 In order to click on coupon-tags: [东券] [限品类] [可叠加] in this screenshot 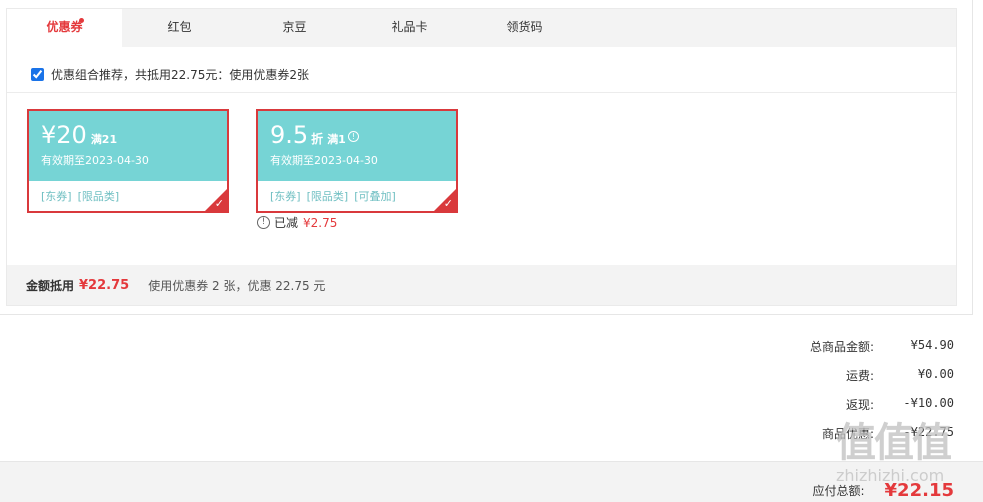, I will do `click(336, 196)`.